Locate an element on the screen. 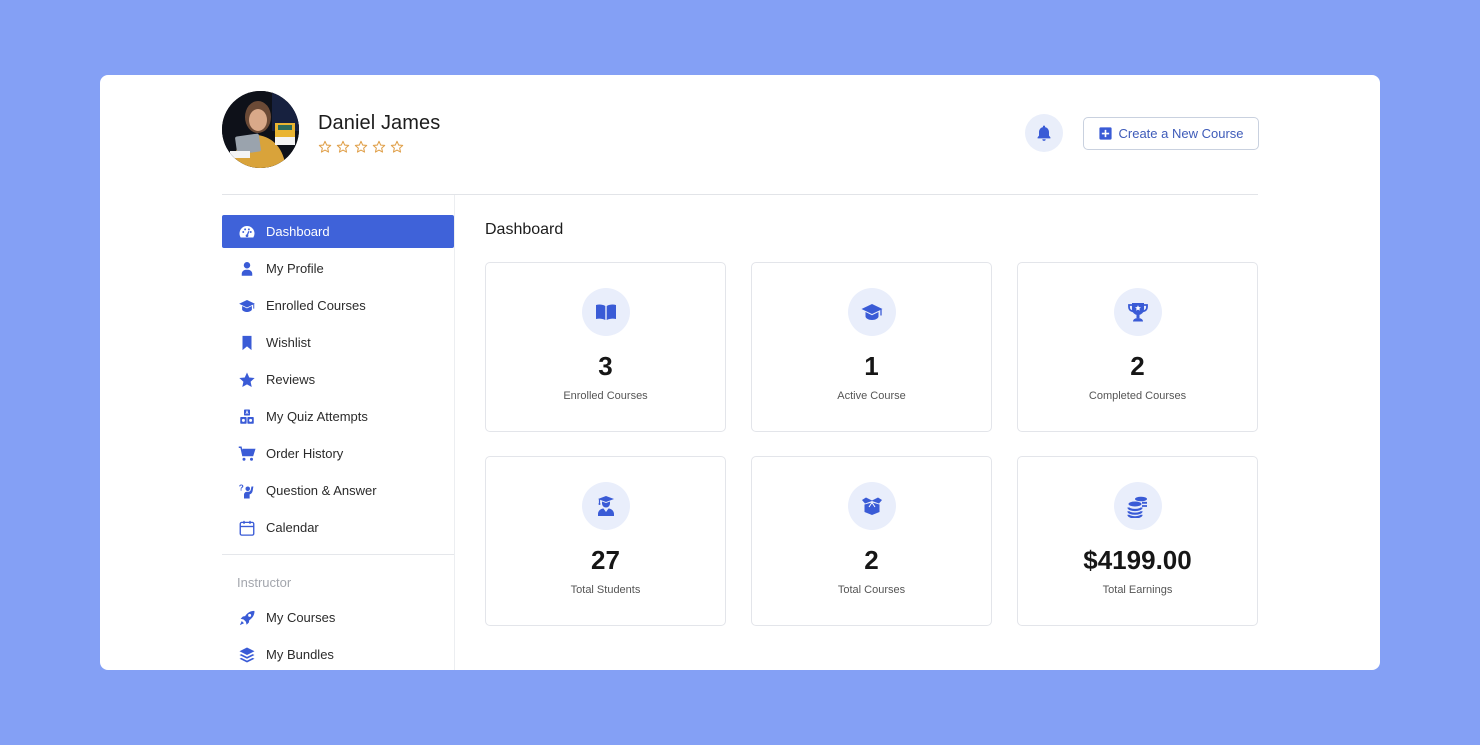 This screenshot has height=745, width=1480. create-new-course-button: Create a New Course is located at coordinates (1171, 133).